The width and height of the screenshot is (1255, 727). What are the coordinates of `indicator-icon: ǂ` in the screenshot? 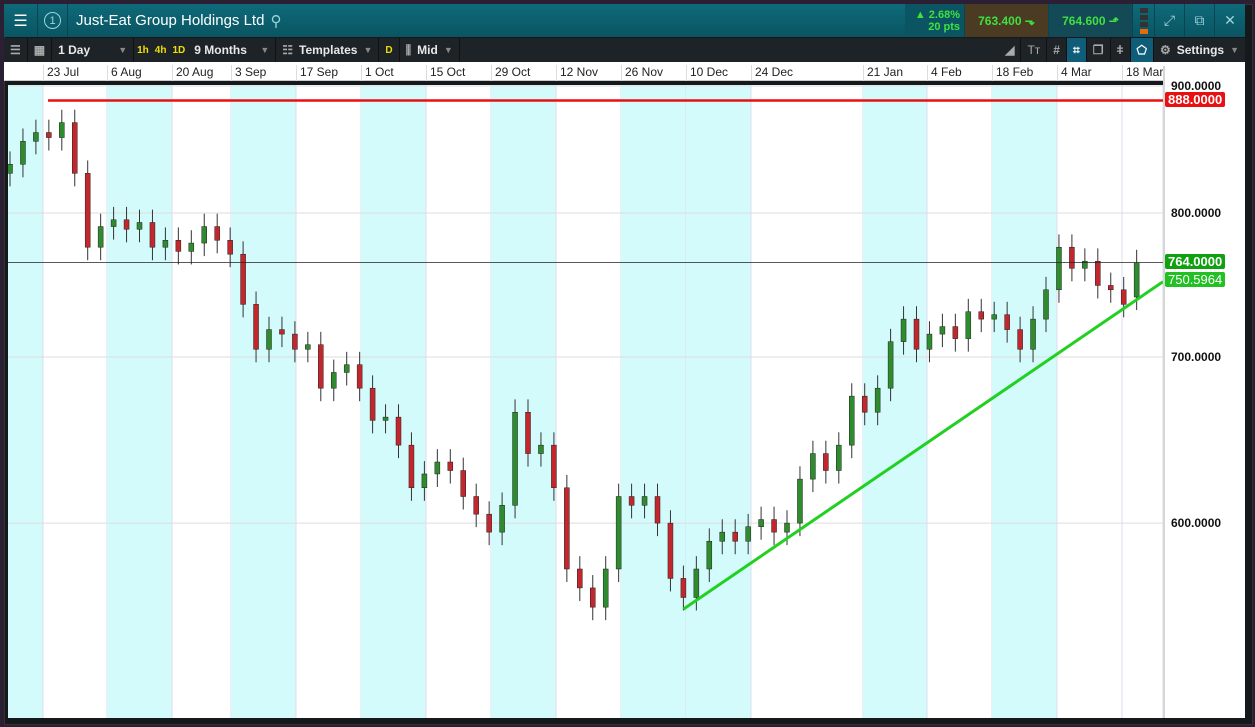 It's located at (1121, 50).